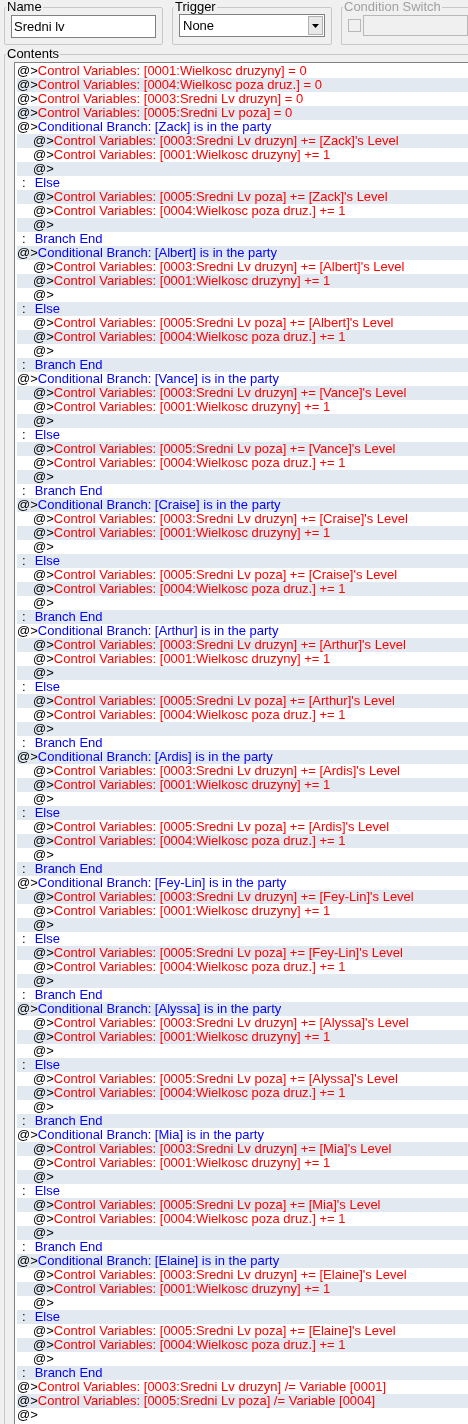  Describe the element at coordinates (242, 897) in the screenshot. I see `event-command: @>Control Variables: [0003:Sredni Lv druzyn] += [Fey-Lin]'s Level` at that location.